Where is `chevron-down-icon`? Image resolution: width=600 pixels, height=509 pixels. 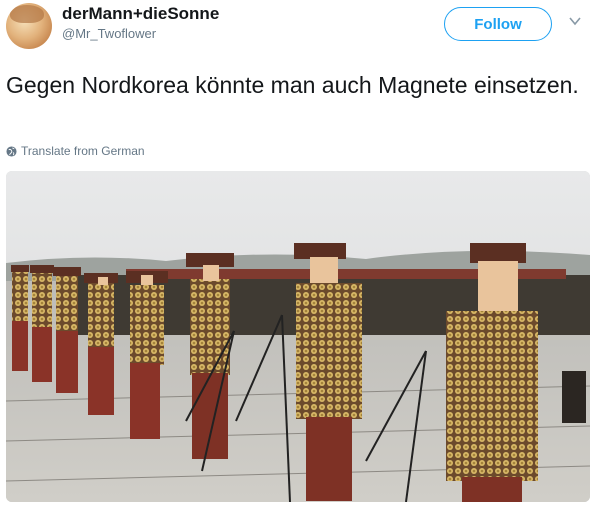
chevron-down-icon is located at coordinates (575, 21).